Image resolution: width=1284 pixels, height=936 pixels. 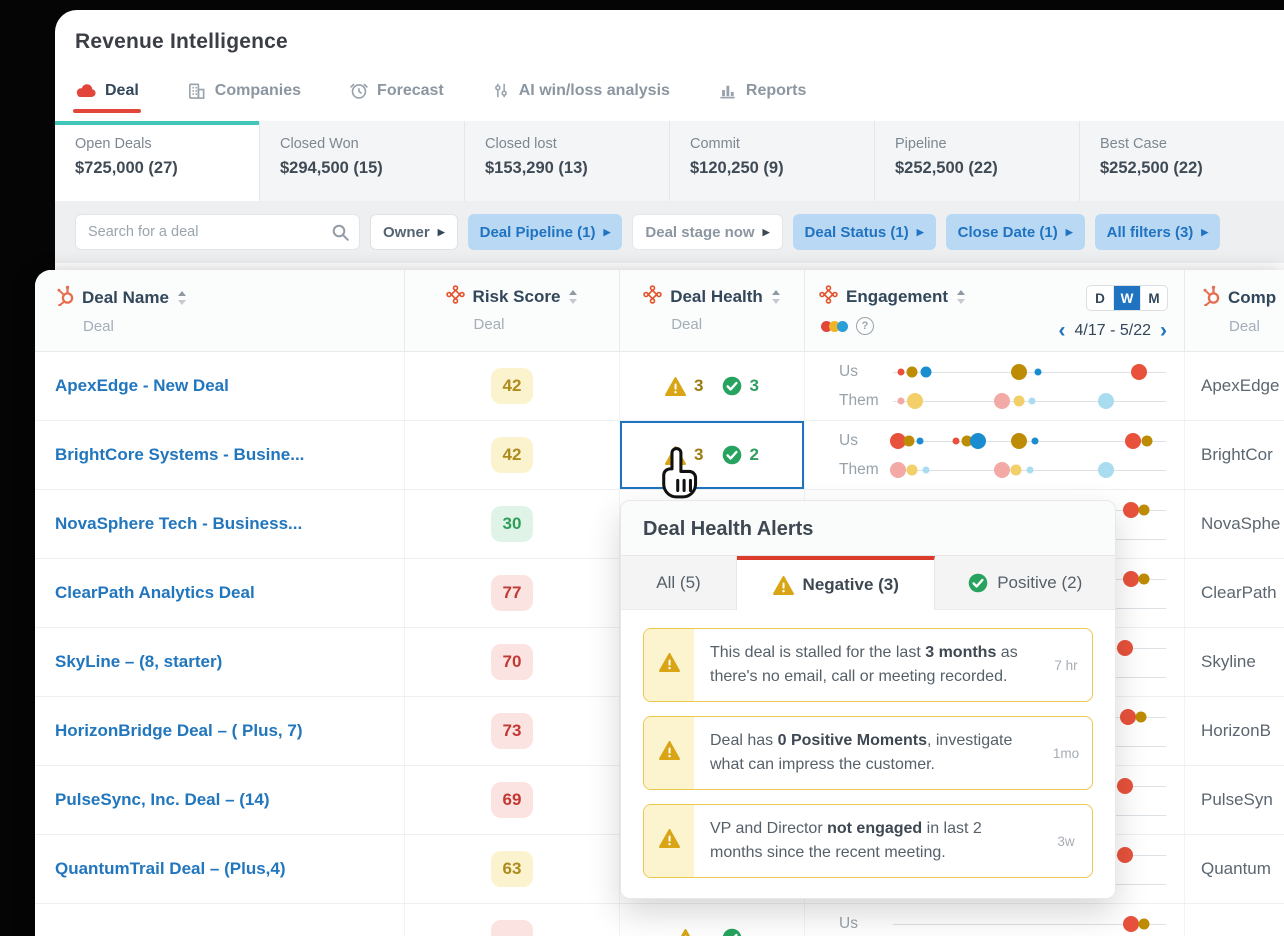 I want to click on deal-name-cell: QuantumTrail Deal – (Plus,4), so click(x=220, y=869).